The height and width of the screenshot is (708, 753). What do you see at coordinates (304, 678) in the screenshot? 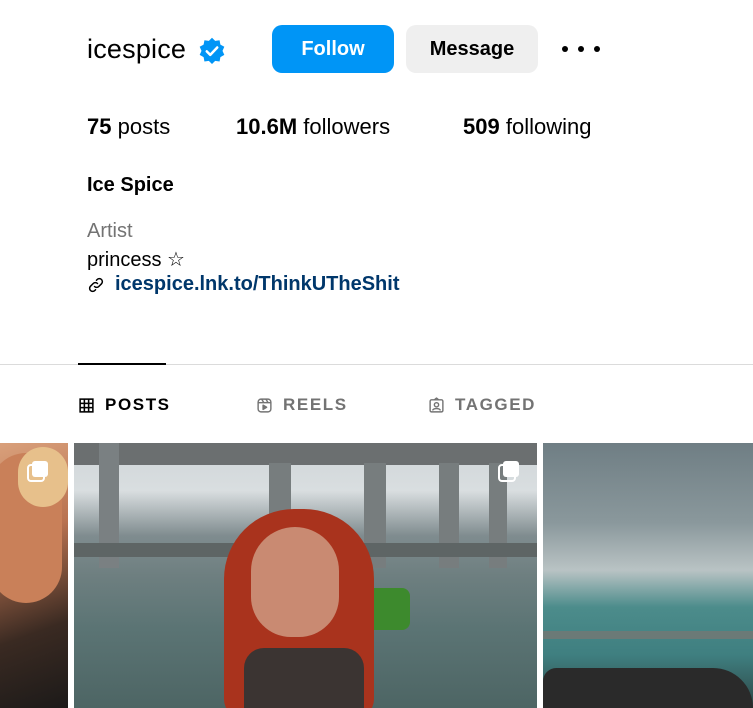
I see `photo-subject-top` at bounding box center [304, 678].